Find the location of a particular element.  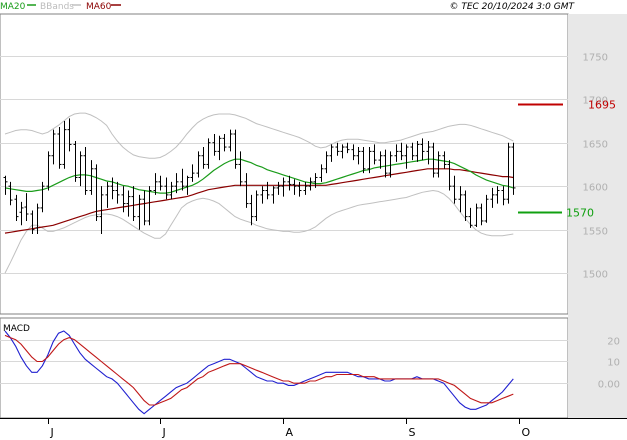

price-tick-label: 1550 is located at coordinates (595, 232).